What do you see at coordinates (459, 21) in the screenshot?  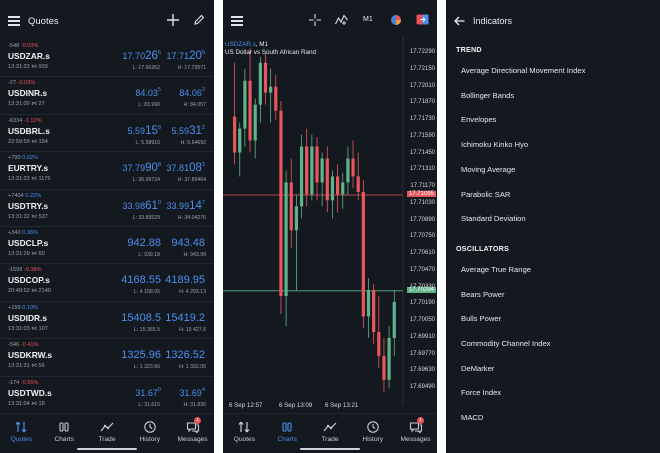 I see `back-arrow-icon` at bounding box center [459, 21].